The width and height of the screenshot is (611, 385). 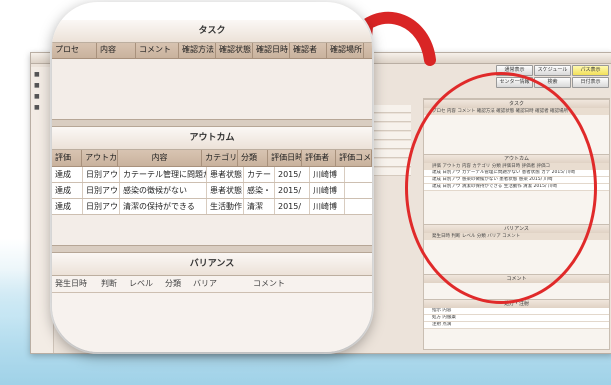 I want to click on task-section: プロセ 内容 コメント 確認方法 確認状態 確認日時 確認者 確認場所, so click(x=212, y=80).